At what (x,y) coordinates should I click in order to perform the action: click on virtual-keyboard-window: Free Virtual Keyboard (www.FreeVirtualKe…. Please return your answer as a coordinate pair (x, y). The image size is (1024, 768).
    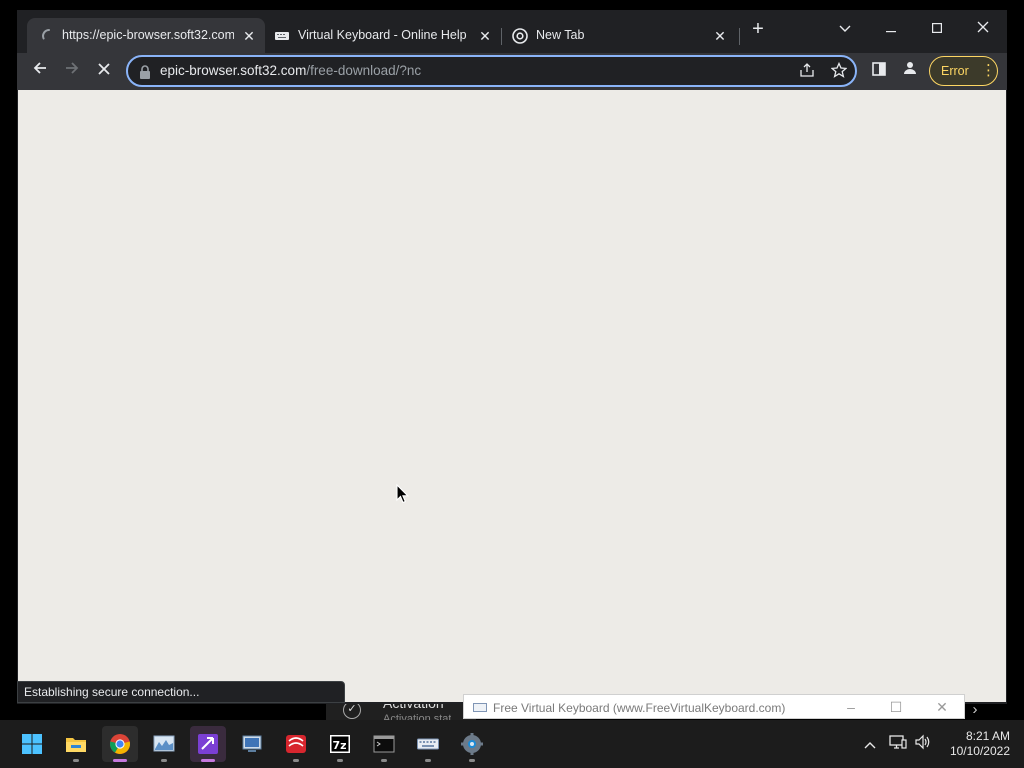
    Looking at the image, I should click on (714, 706).